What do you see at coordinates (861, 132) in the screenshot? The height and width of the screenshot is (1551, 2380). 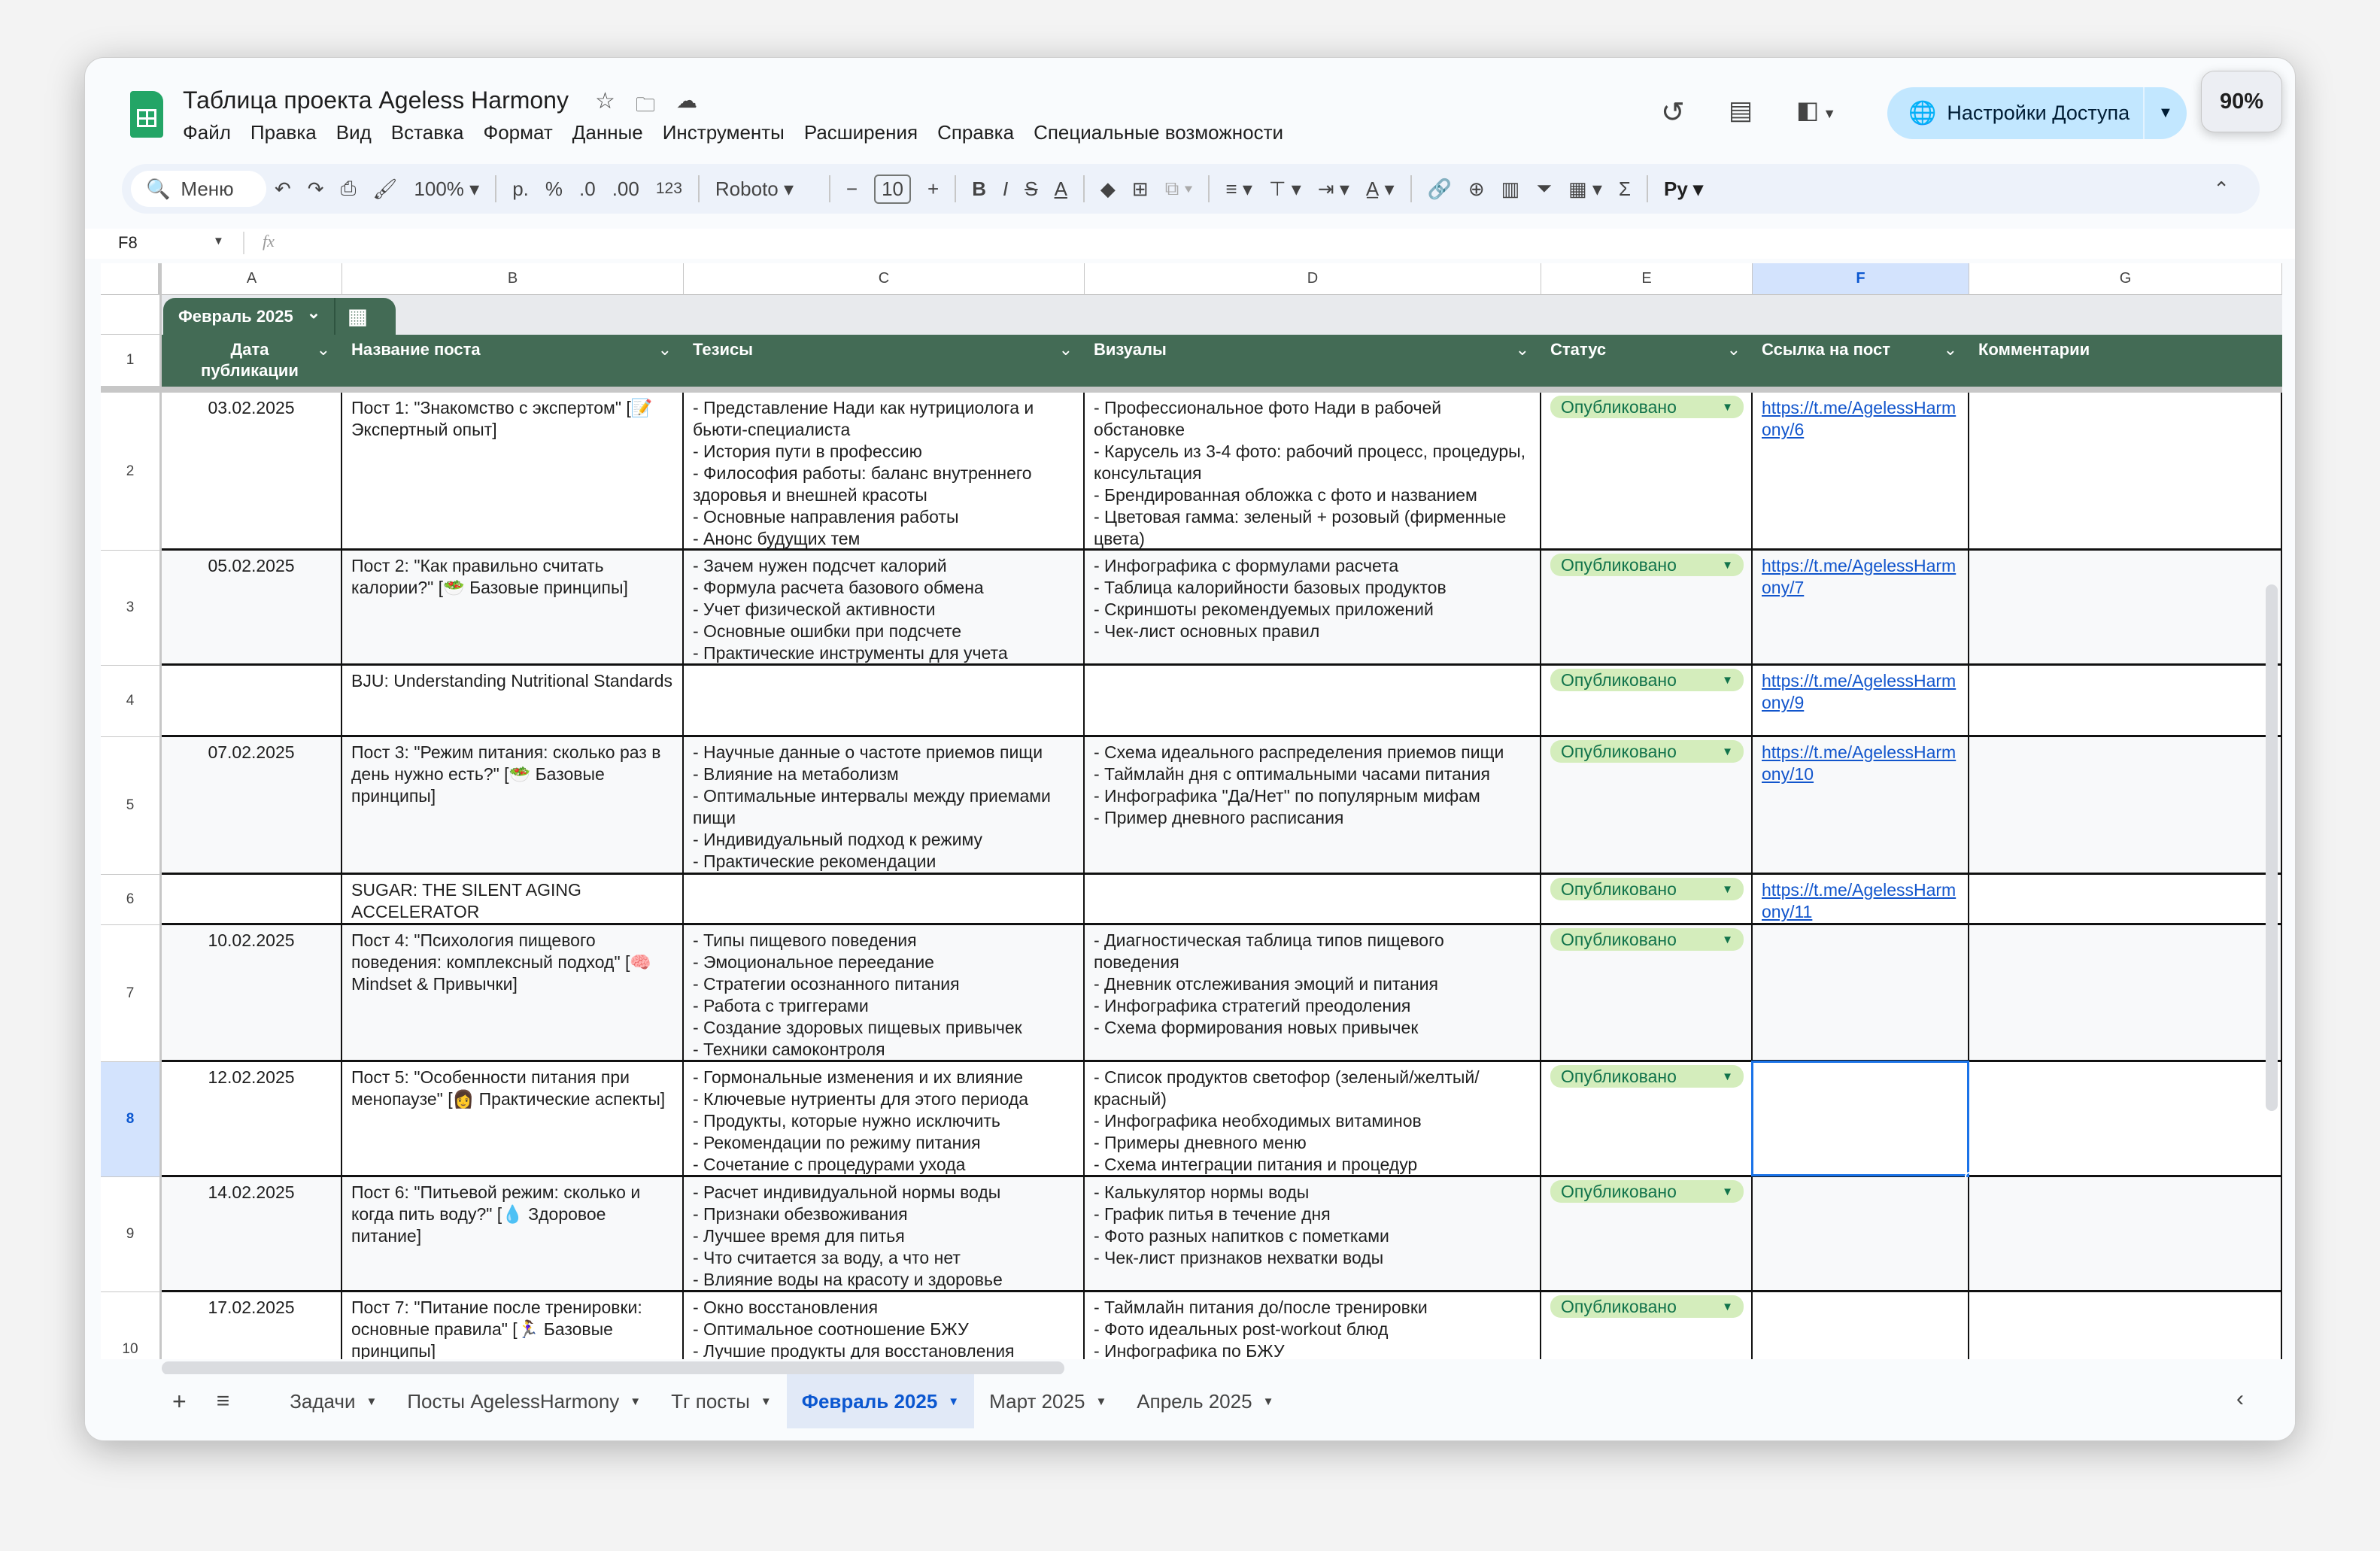 I see `menu-item-7: Расширения` at bounding box center [861, 132].